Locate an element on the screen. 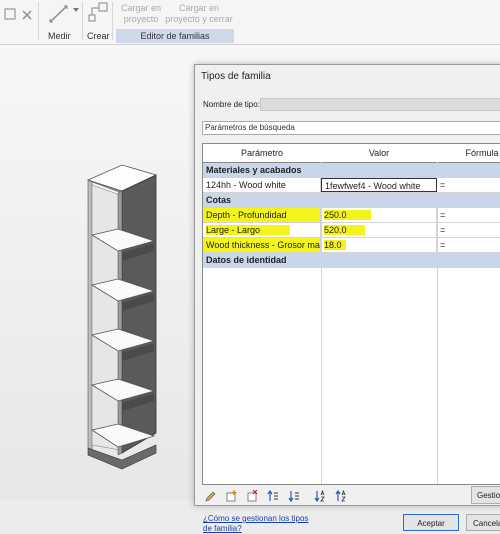  param-value-text: 18.0 is located at coordinates (335, 245).